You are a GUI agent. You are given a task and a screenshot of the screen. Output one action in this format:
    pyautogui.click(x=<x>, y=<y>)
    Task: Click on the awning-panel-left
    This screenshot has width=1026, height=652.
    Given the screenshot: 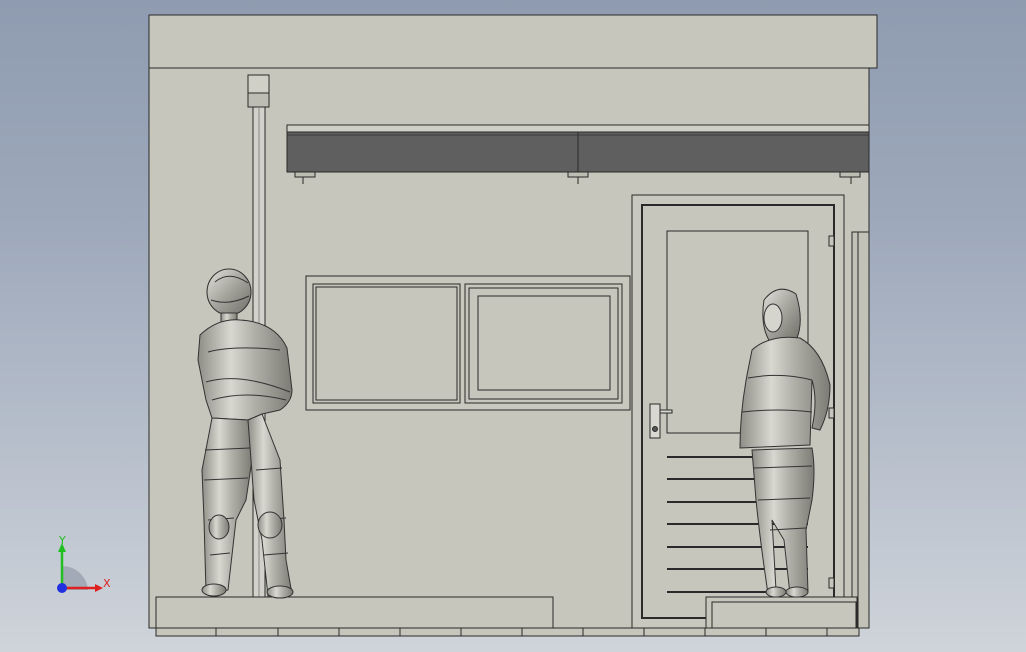 What is the action you would take?
    pyautogui.click(x=432, y=152)
    